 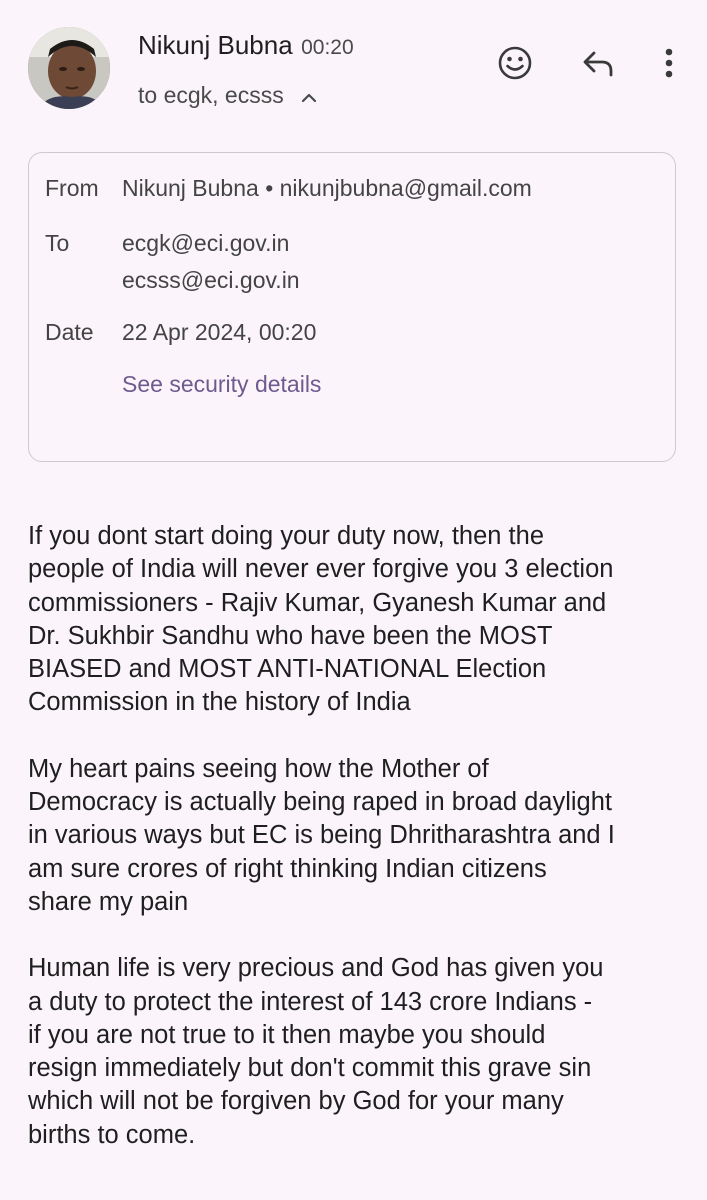 I want to click on to-value-2: ecsss@eci.gov.in, so click(x=211, y=280).